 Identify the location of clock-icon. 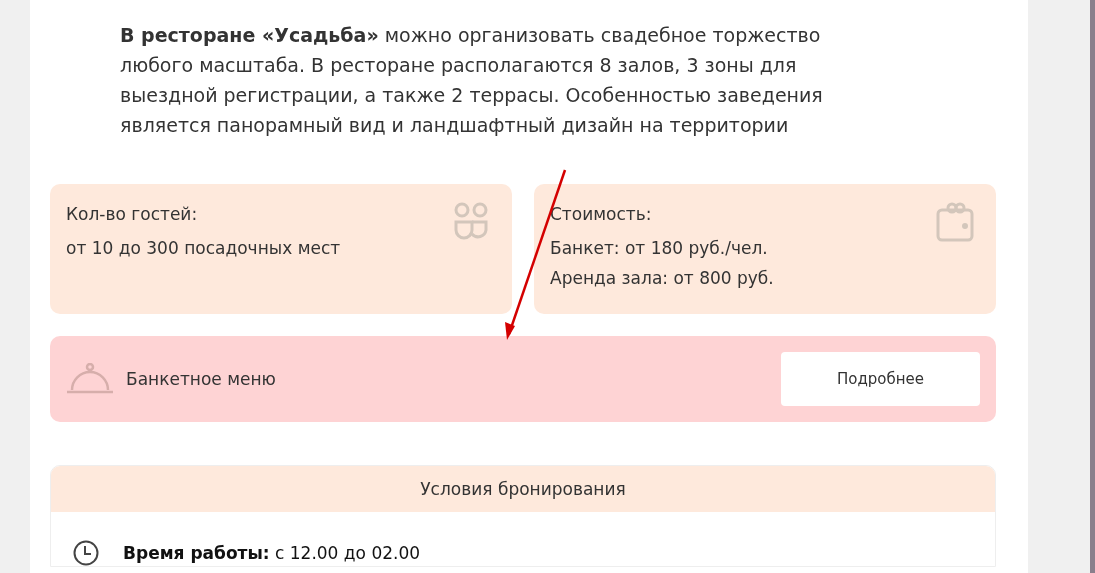
(86, 553).